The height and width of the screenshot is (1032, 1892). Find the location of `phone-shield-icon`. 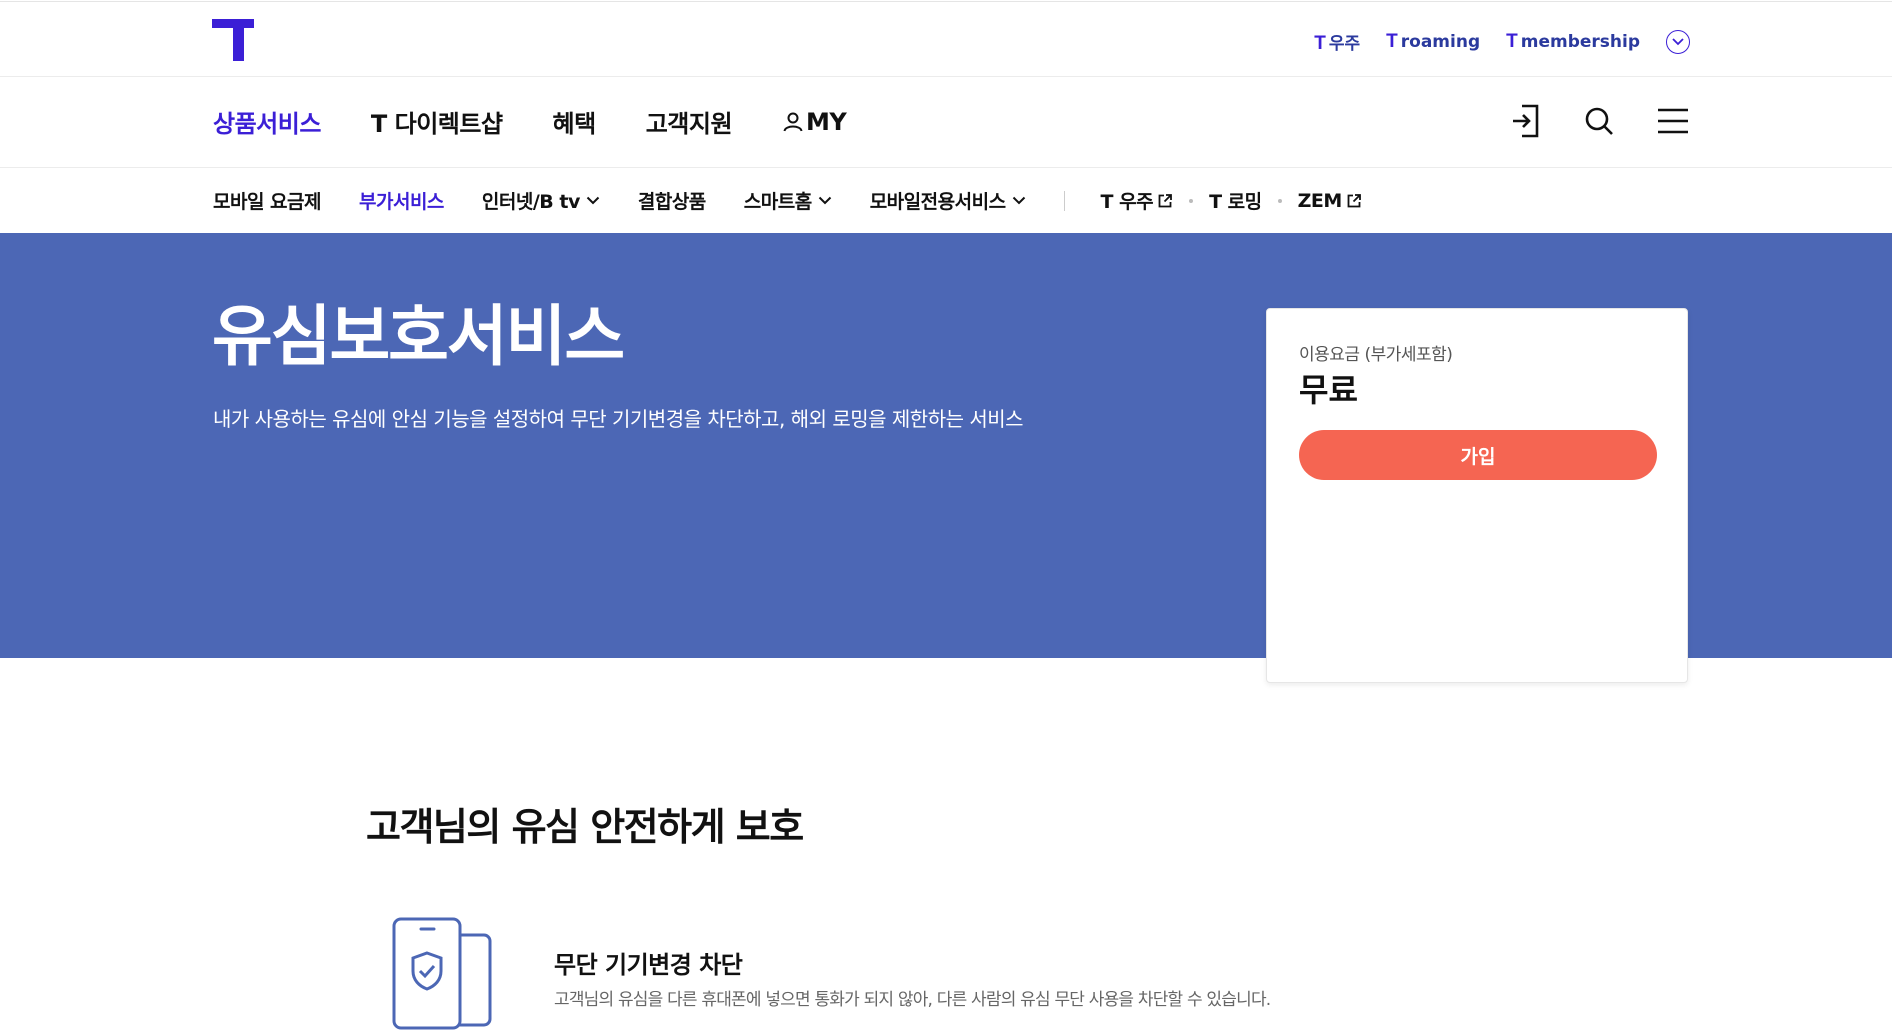

phone-shield-icon is located at coordinates (442, 973).